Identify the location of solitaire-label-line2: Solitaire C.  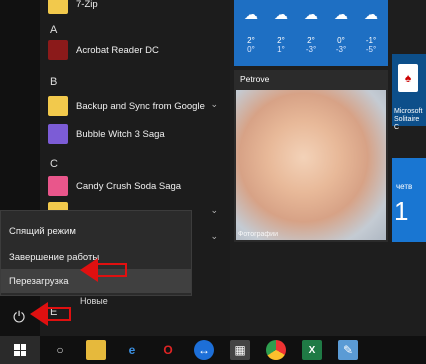
(407, 123).